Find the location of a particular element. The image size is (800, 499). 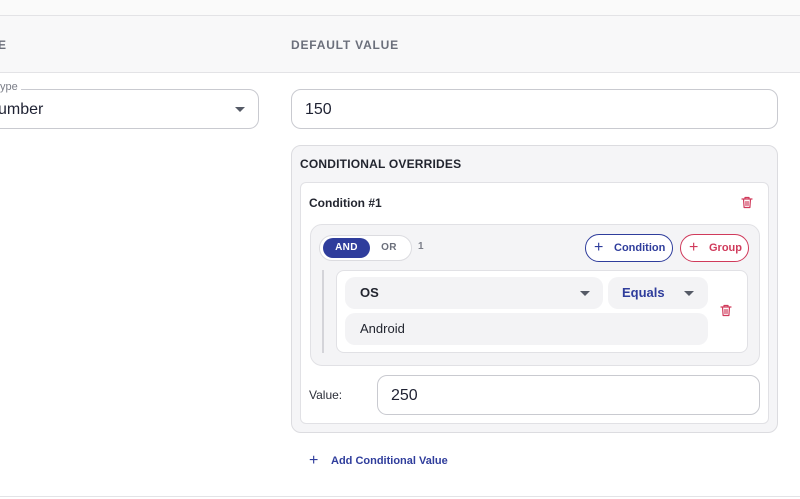

override-value-text: 250 is located at coordinates (404, 396).